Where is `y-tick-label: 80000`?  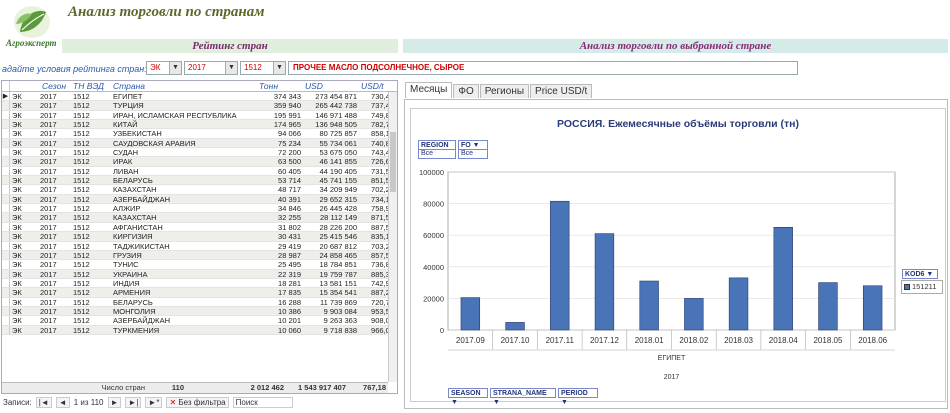
y-tick-label: 80000 is located at coordinates (433, 204).